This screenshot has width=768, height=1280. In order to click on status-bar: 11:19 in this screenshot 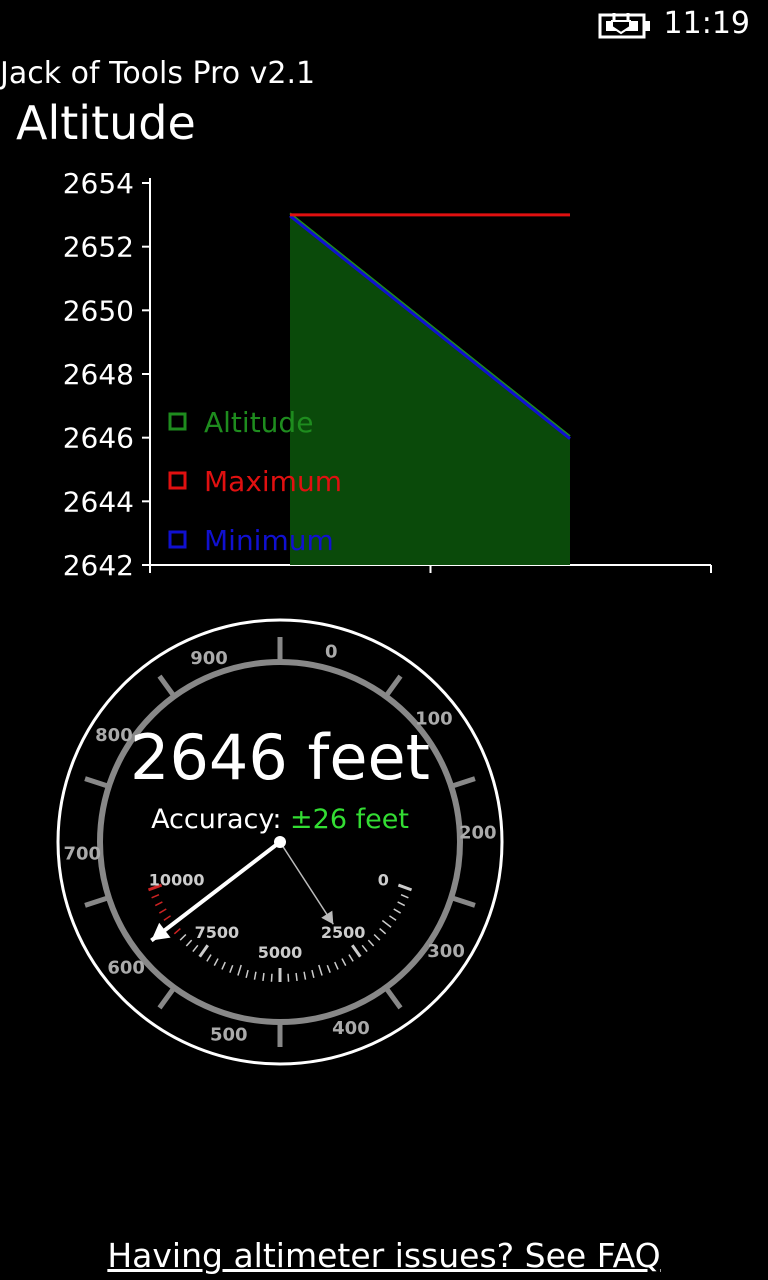, I will do `click(384, 25)`.